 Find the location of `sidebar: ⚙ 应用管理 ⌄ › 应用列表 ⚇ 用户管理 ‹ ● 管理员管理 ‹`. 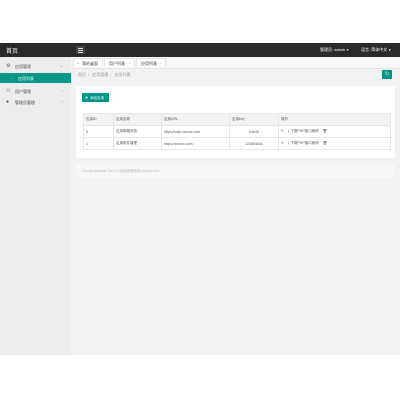

sidebar: ⚙ 应用管理 ⌄ › 应用列表 ⚇ 用户管理 ‹ ● 管理员管理 ‹ is located at coordinates (35, 206).